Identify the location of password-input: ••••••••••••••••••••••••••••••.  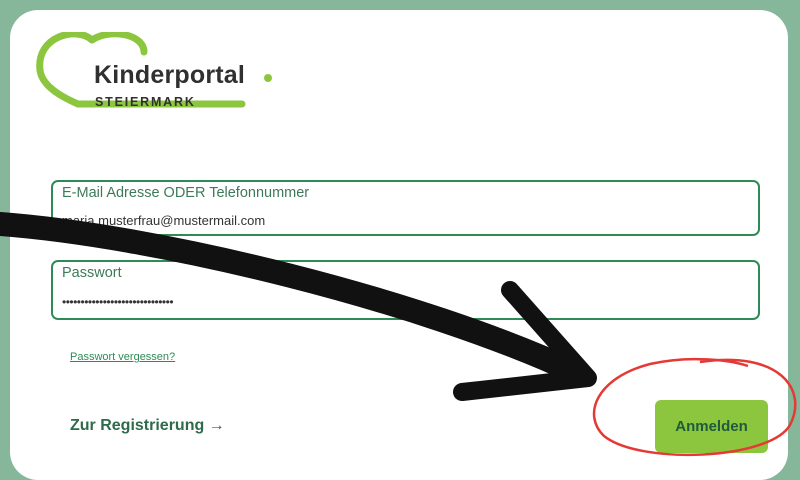
(118, 302).